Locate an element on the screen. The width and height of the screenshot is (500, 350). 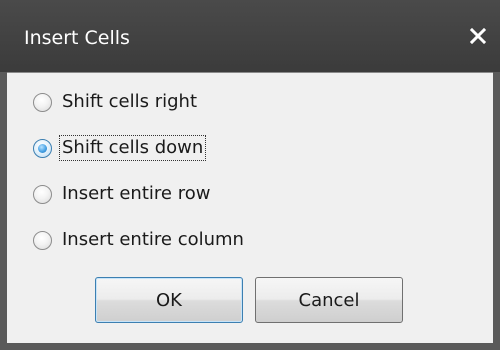
dialog-buttons: OK Cancel is located at coordinates (249, 300).